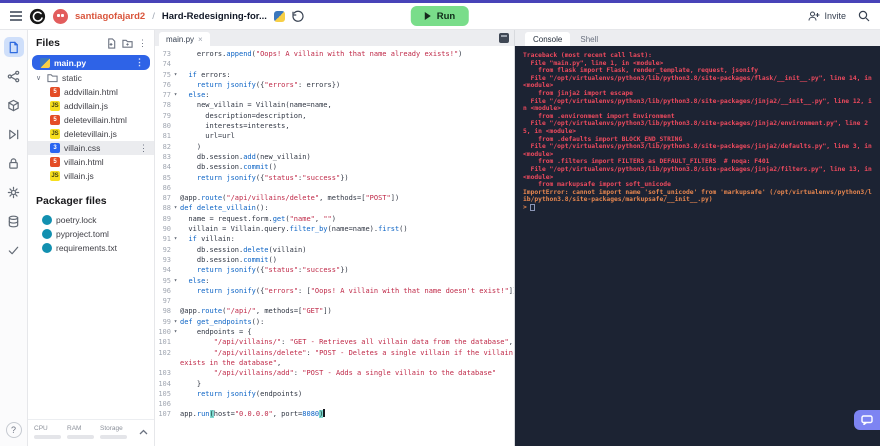 The height and width of the screenshot is (446, 880). I want to click on code-line-98: 98 @app.route("/api/", methods=["GET"]), so click(334, 311).